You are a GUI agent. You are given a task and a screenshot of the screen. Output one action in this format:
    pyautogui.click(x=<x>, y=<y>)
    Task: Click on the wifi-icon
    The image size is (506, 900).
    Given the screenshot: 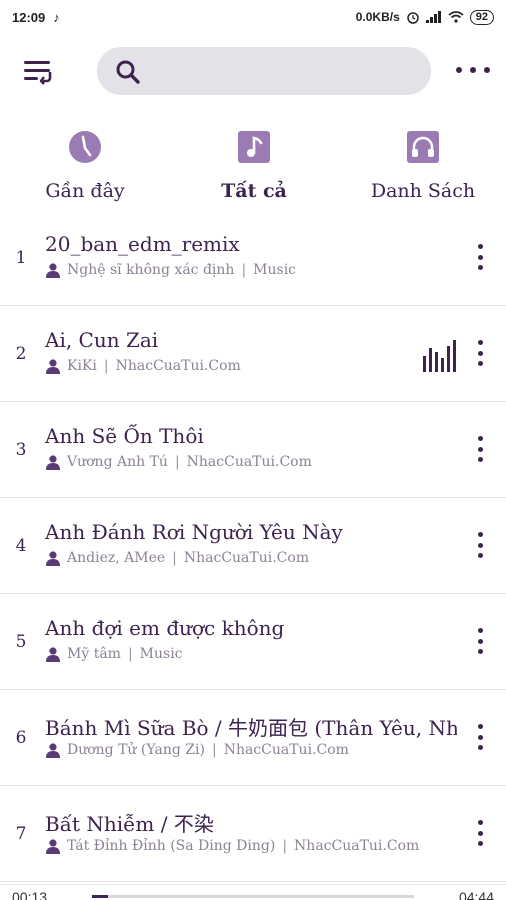 What is the action you would take?
    pyautogui.click(x=456, y=17)
    